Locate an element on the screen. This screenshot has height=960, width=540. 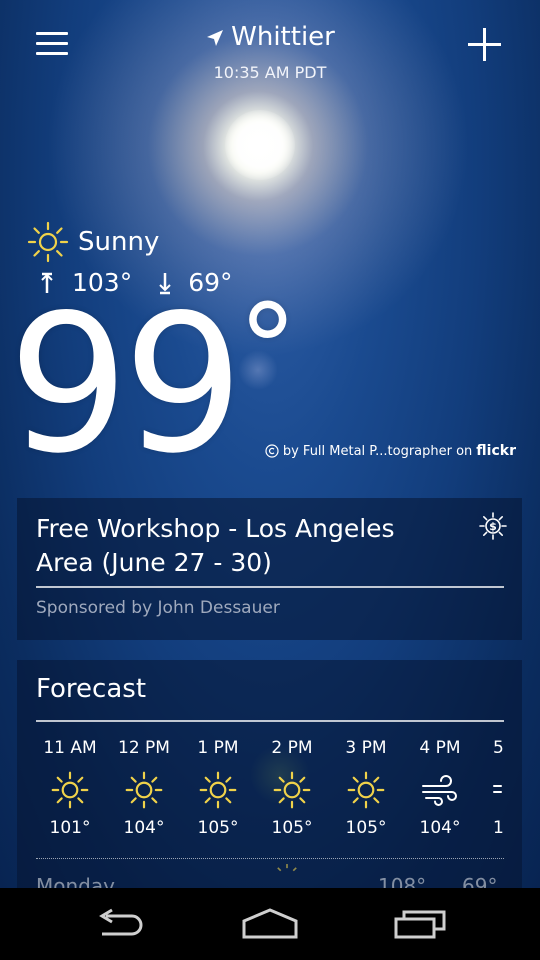
recent-apps-icon is located at coordinates (420, 924).